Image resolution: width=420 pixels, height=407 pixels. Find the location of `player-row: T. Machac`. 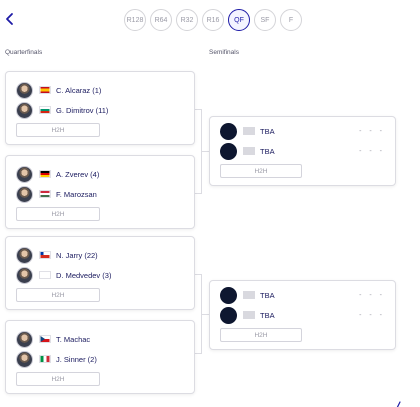

player-row: T. Machac is located at coordinates (100, 339).